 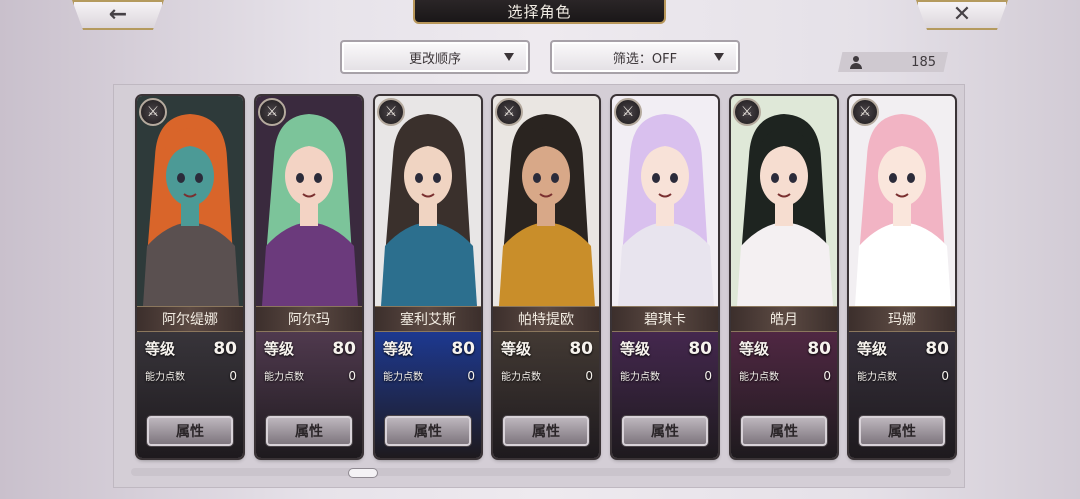 I want to click on character-stats: 碧琪卡 等级 80 能力点数 0 属性, so click(x=665, y=382).